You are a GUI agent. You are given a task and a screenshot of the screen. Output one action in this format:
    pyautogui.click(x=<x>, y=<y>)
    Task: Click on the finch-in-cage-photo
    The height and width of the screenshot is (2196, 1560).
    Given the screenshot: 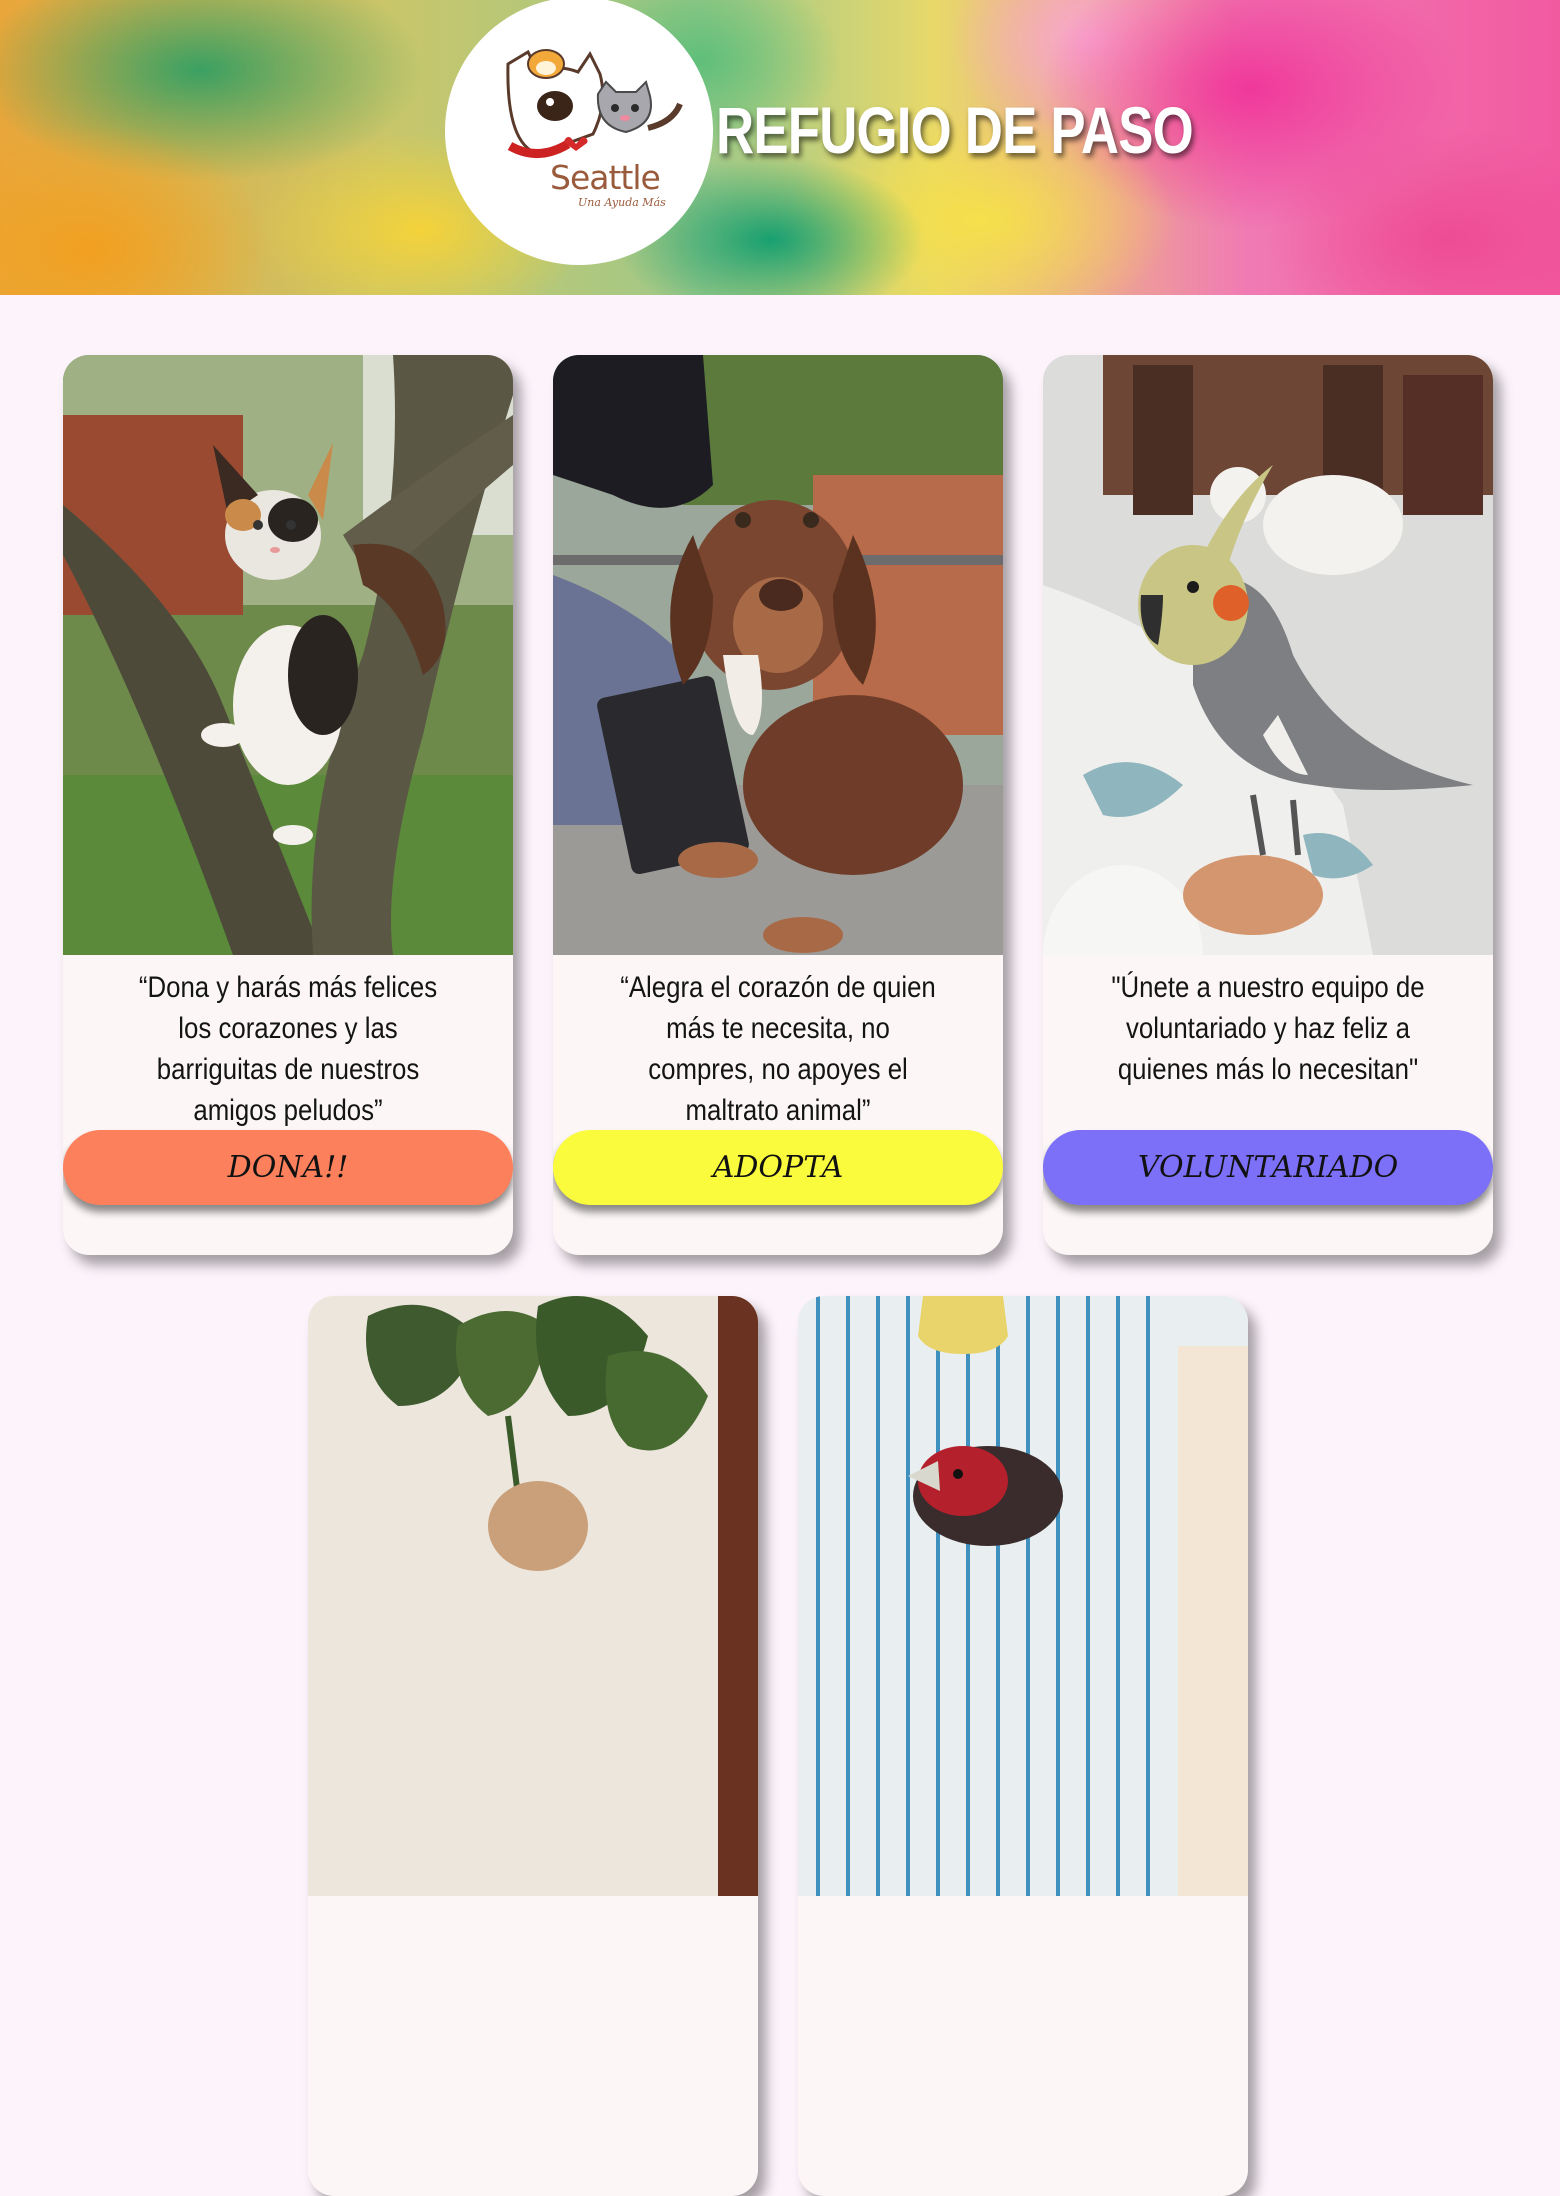 What is the action you would take?
    pyautogui.click(x=1023, y=1596)
    